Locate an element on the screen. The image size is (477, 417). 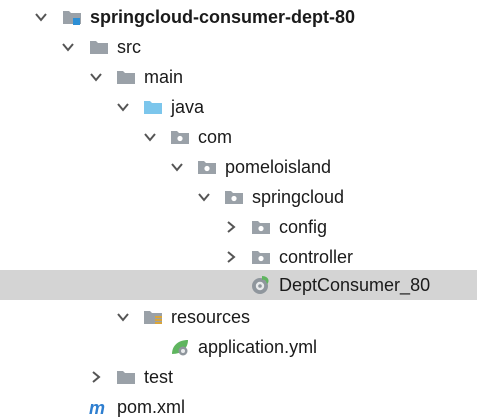
tree-node-label: DeptConsumer_80 is located at coordinates (355, 285).